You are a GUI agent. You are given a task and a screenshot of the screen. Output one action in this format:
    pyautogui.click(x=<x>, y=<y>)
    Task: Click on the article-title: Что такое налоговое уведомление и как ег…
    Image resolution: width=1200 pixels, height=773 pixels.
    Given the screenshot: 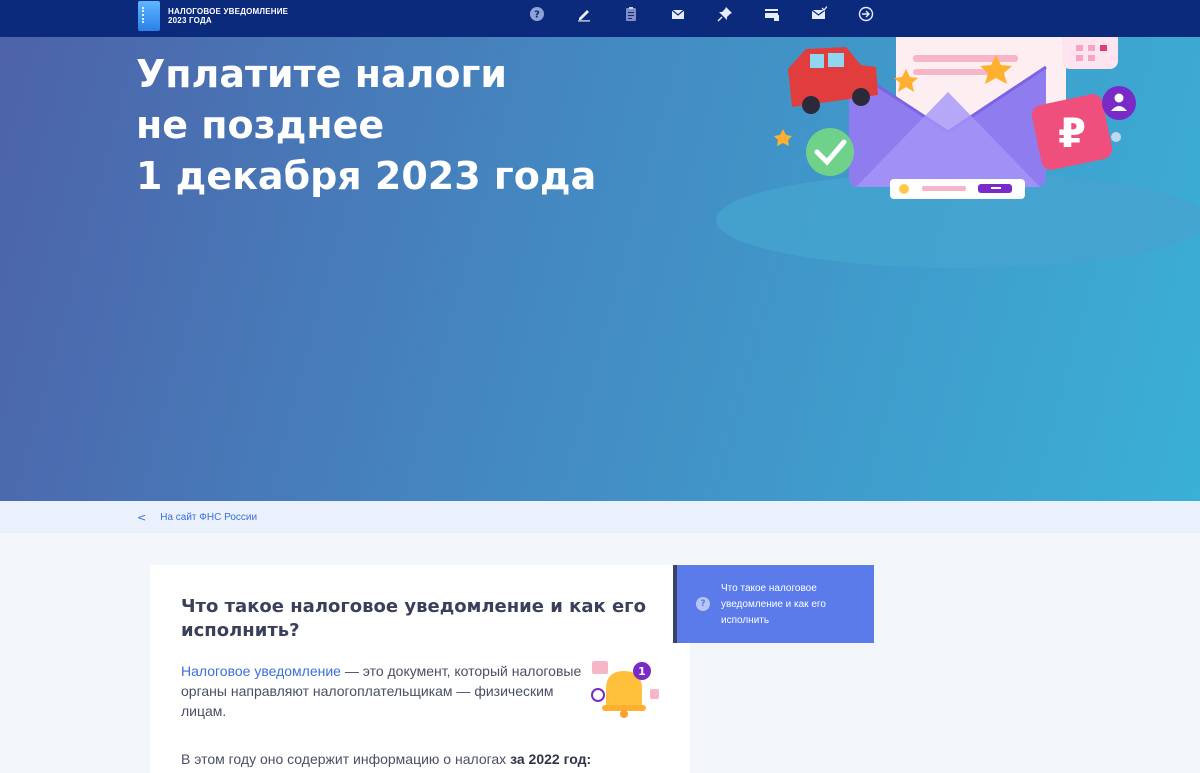 What is the action you would take?
    pyautogui.click(x=413, y=618)
    